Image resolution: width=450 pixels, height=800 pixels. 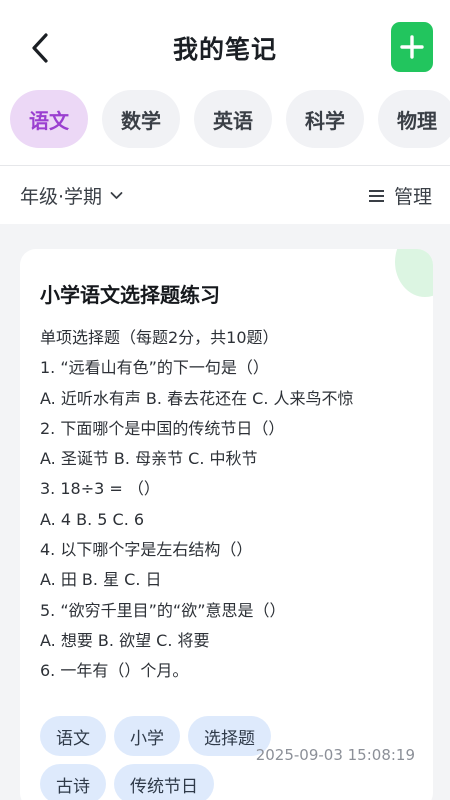 What do you see at coordinates (376, 195) in the screenshot?
I see `menu-lines-icon` at bounding box center [376, 195].